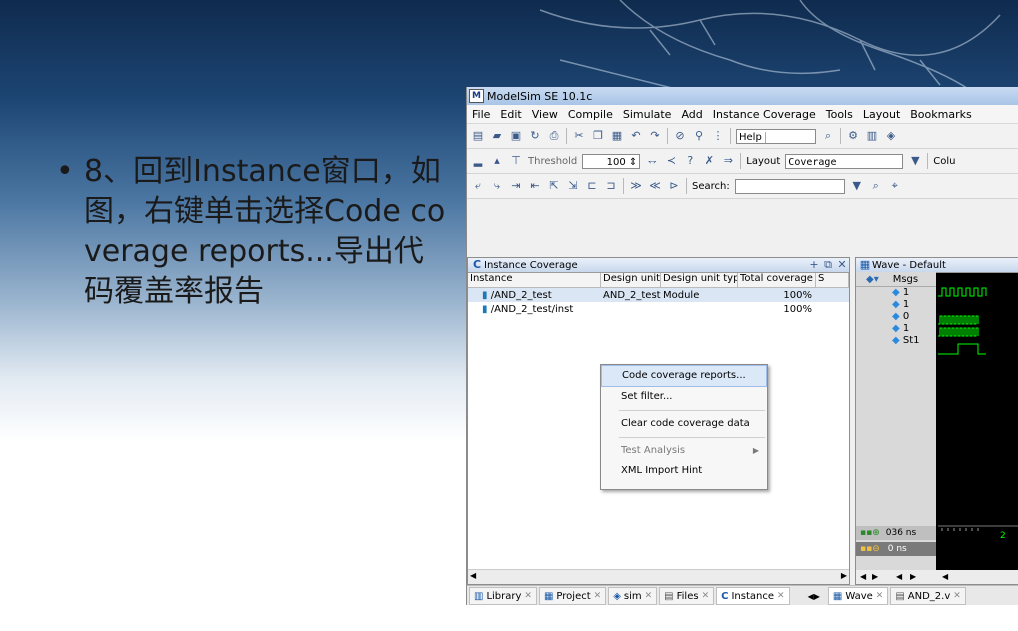 Image resolution: width=1018 pixels, height=631 pixels. I want to click on layout-select: Coverage, so click(844, 161).